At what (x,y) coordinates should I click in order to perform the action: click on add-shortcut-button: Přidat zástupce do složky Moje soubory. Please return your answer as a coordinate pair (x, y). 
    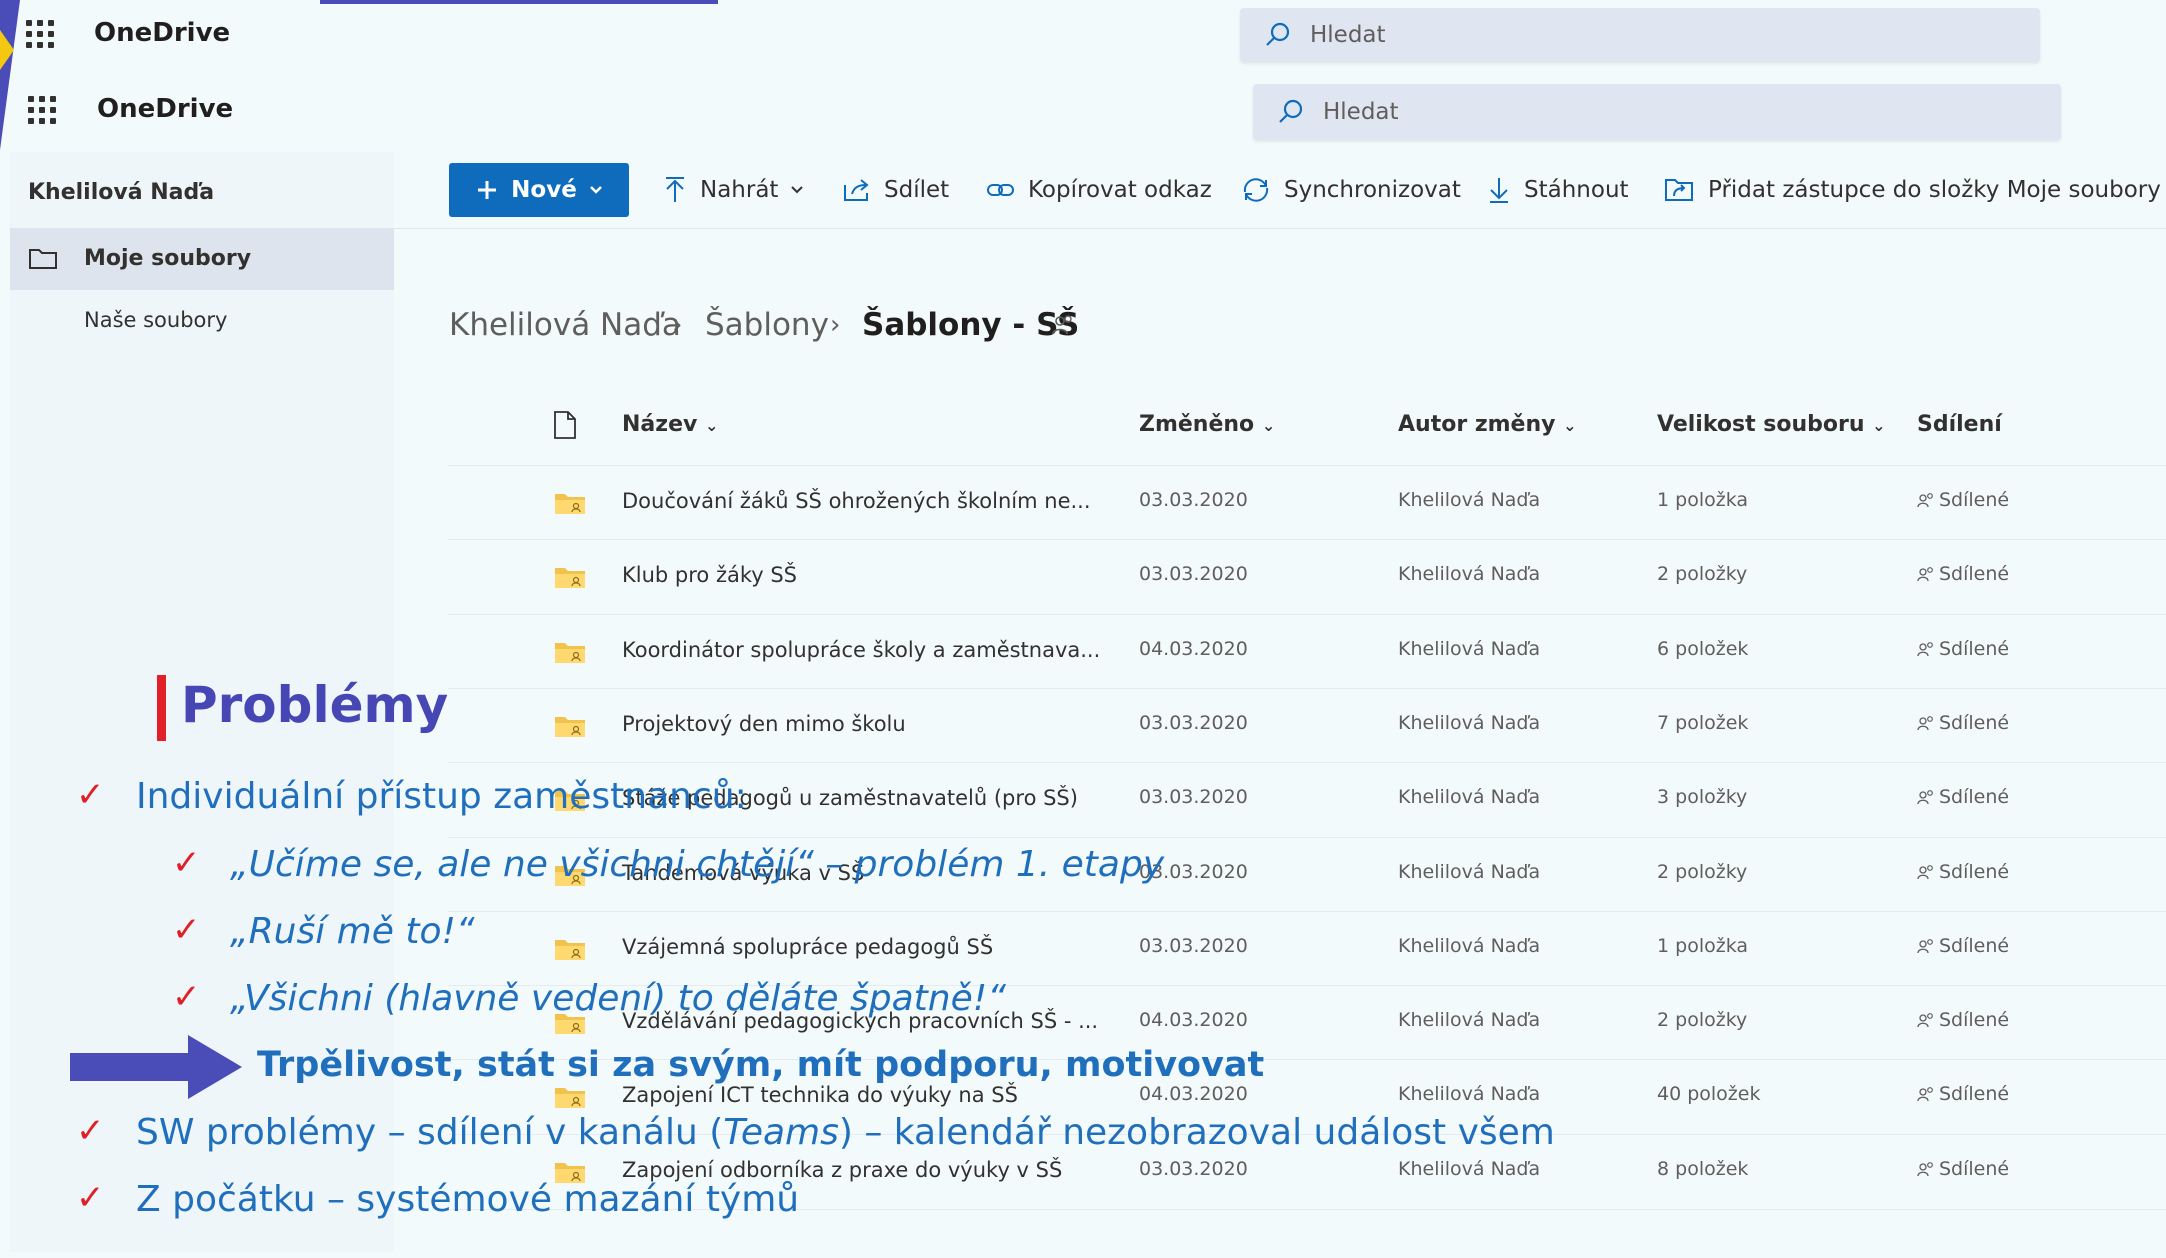
    Looking at the image, I should click on (1912, 190).